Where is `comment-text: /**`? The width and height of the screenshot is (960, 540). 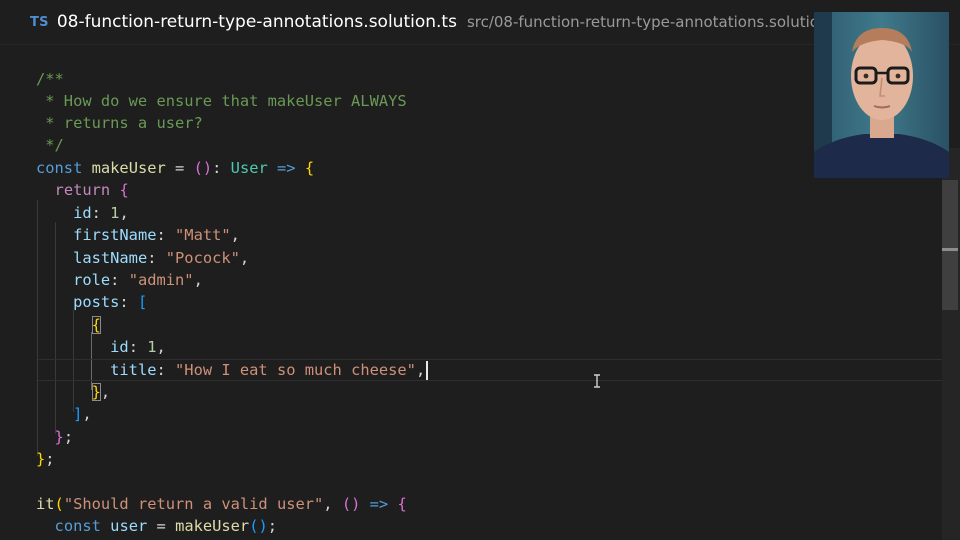 comment-text: /** is located at coordinates (50, 79).